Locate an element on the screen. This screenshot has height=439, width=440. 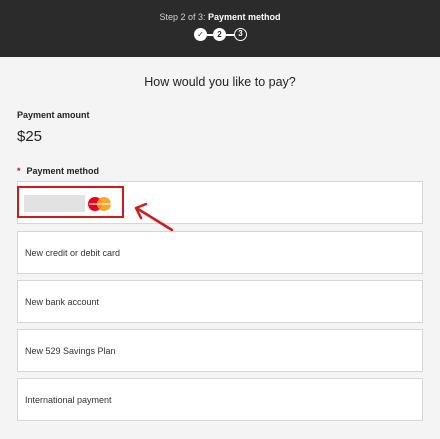
step-connector is located at coordinates (230, 35).